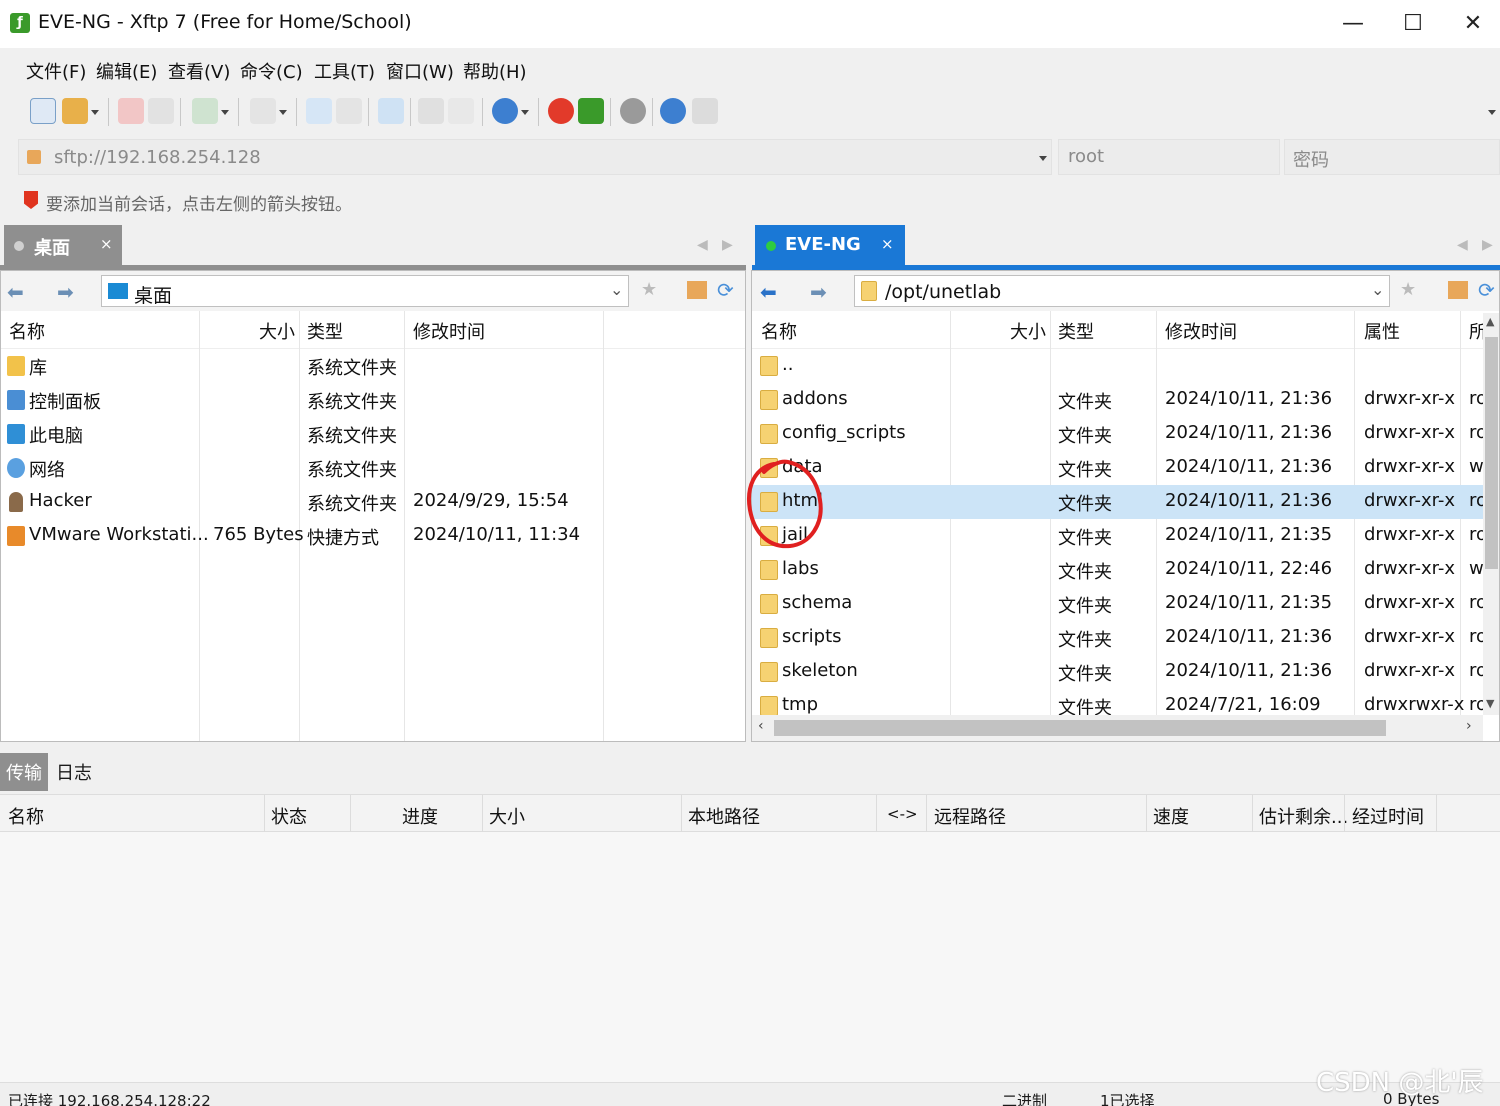 The height and width of the screenshot is (1106, 1500). What do you see at coordinates (289, 816) in the screenshot?
I see `column-status: 状态` at bounding box center [289, 816].